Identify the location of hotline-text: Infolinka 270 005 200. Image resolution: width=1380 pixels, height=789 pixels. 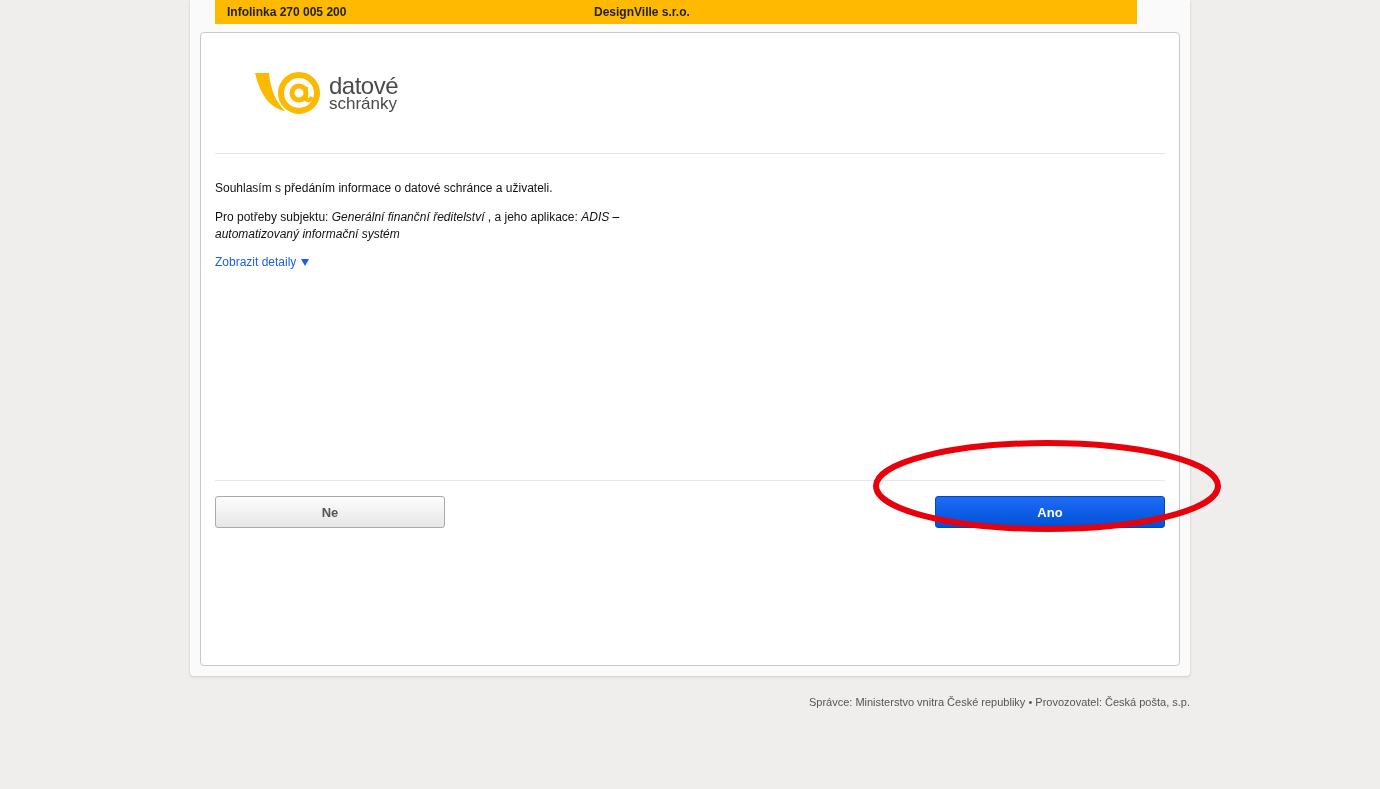
(287, 12).